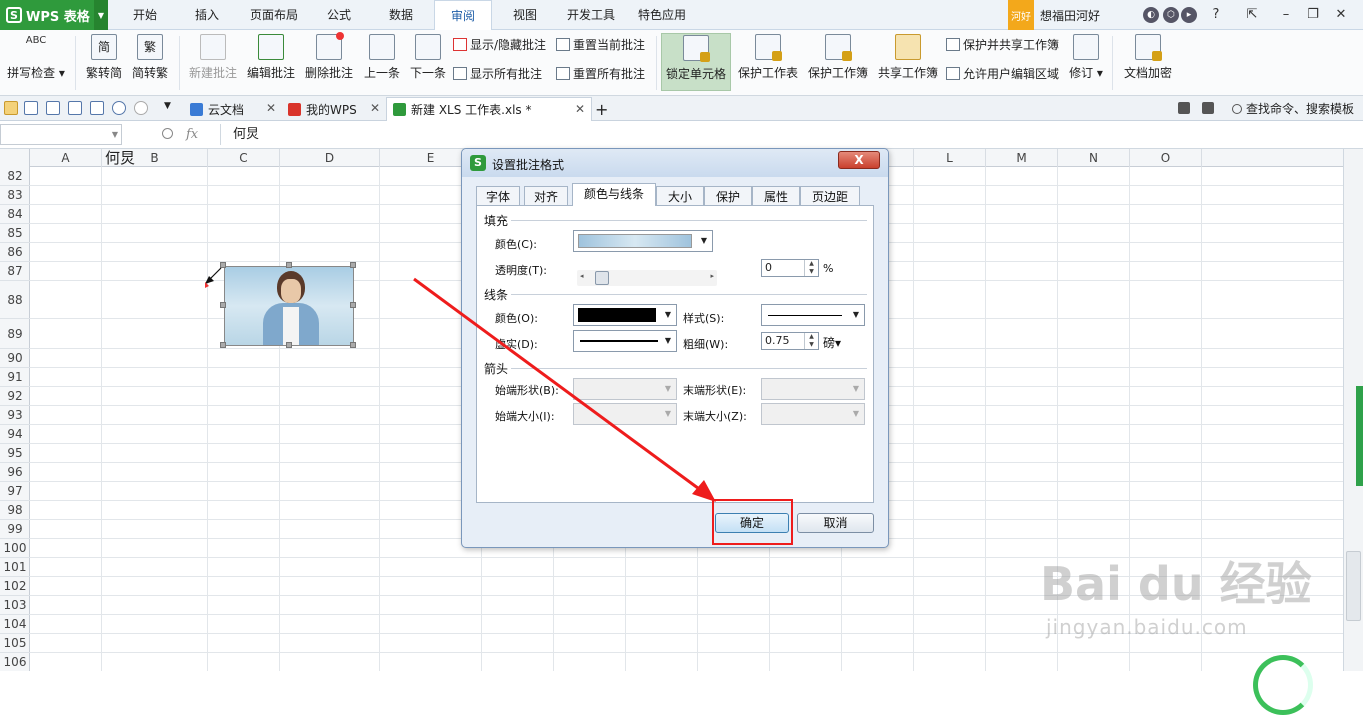 This screenshot has height=715, width=1363. I want to click on slider-thumb, so click(602, 278).